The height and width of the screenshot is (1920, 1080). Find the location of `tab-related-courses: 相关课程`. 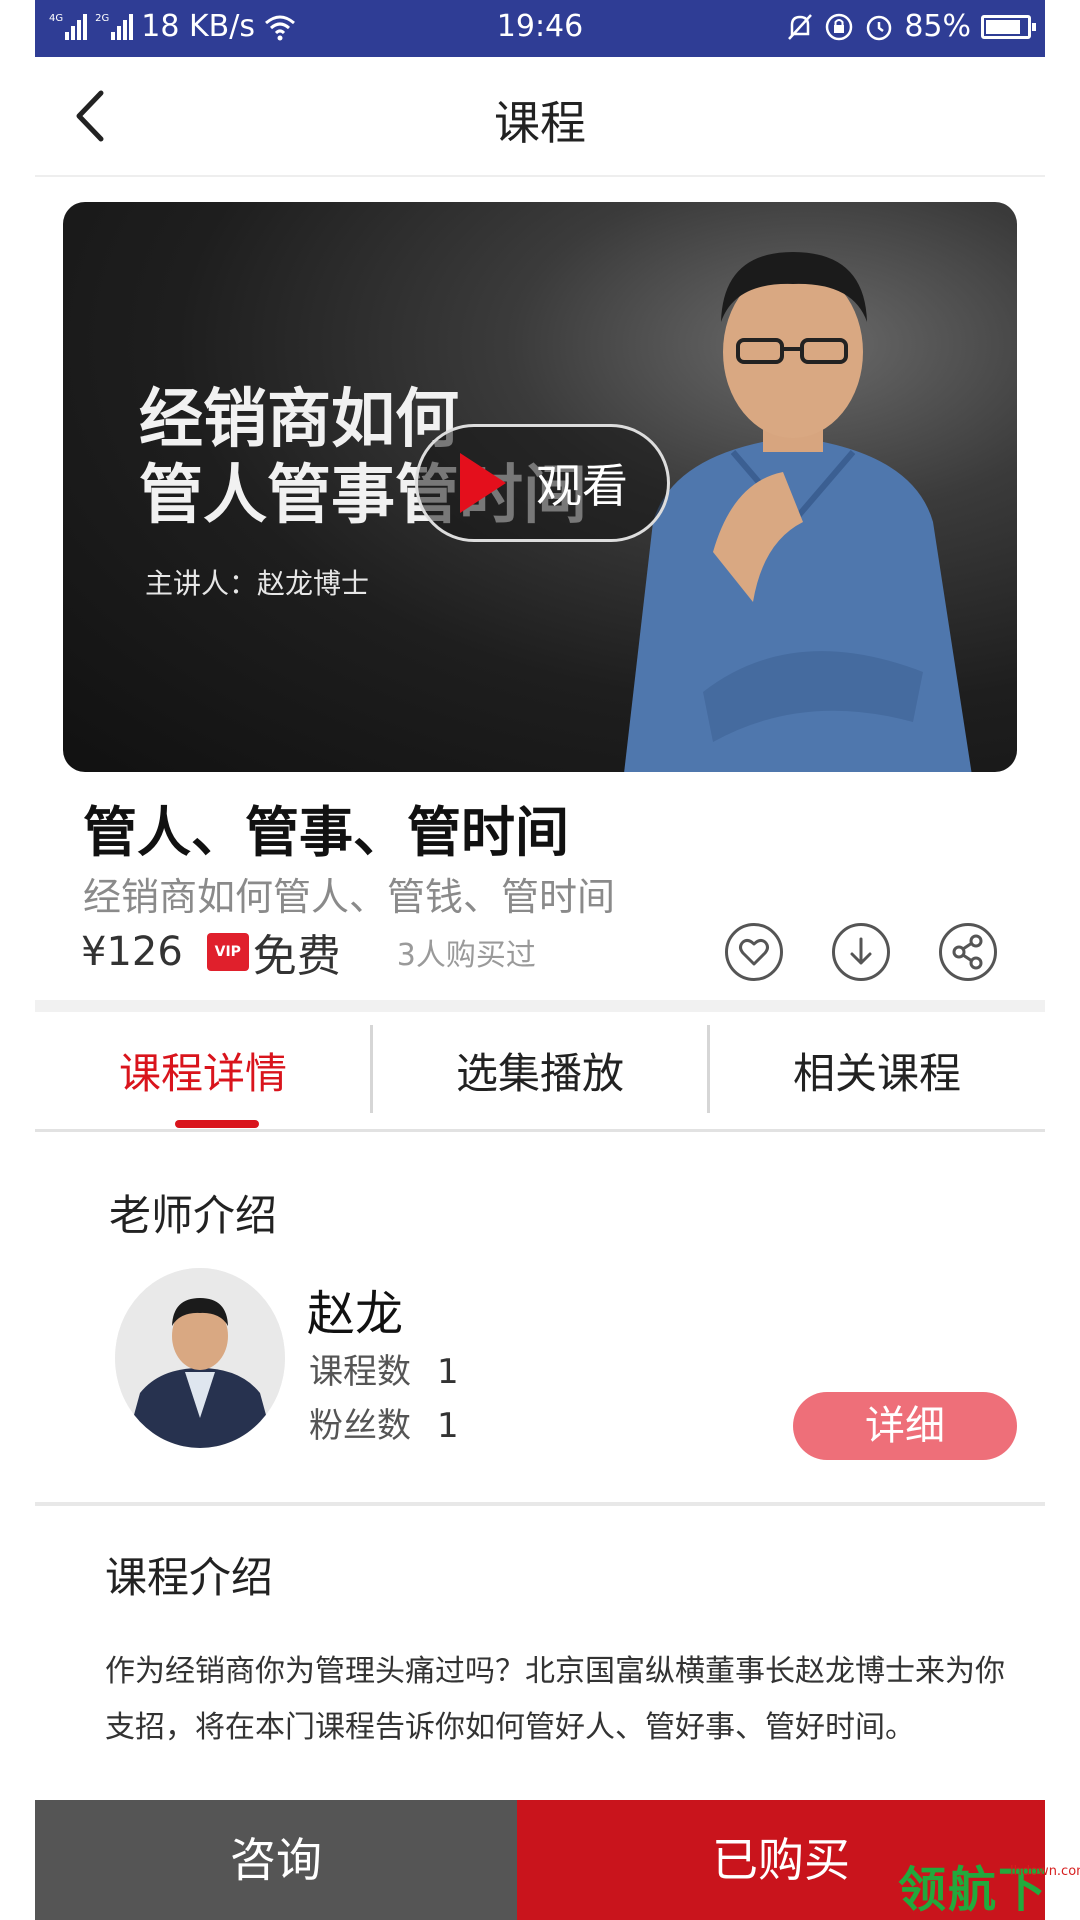

tab-related-courses: 相关课程 is located at coordinates (877, 1072).